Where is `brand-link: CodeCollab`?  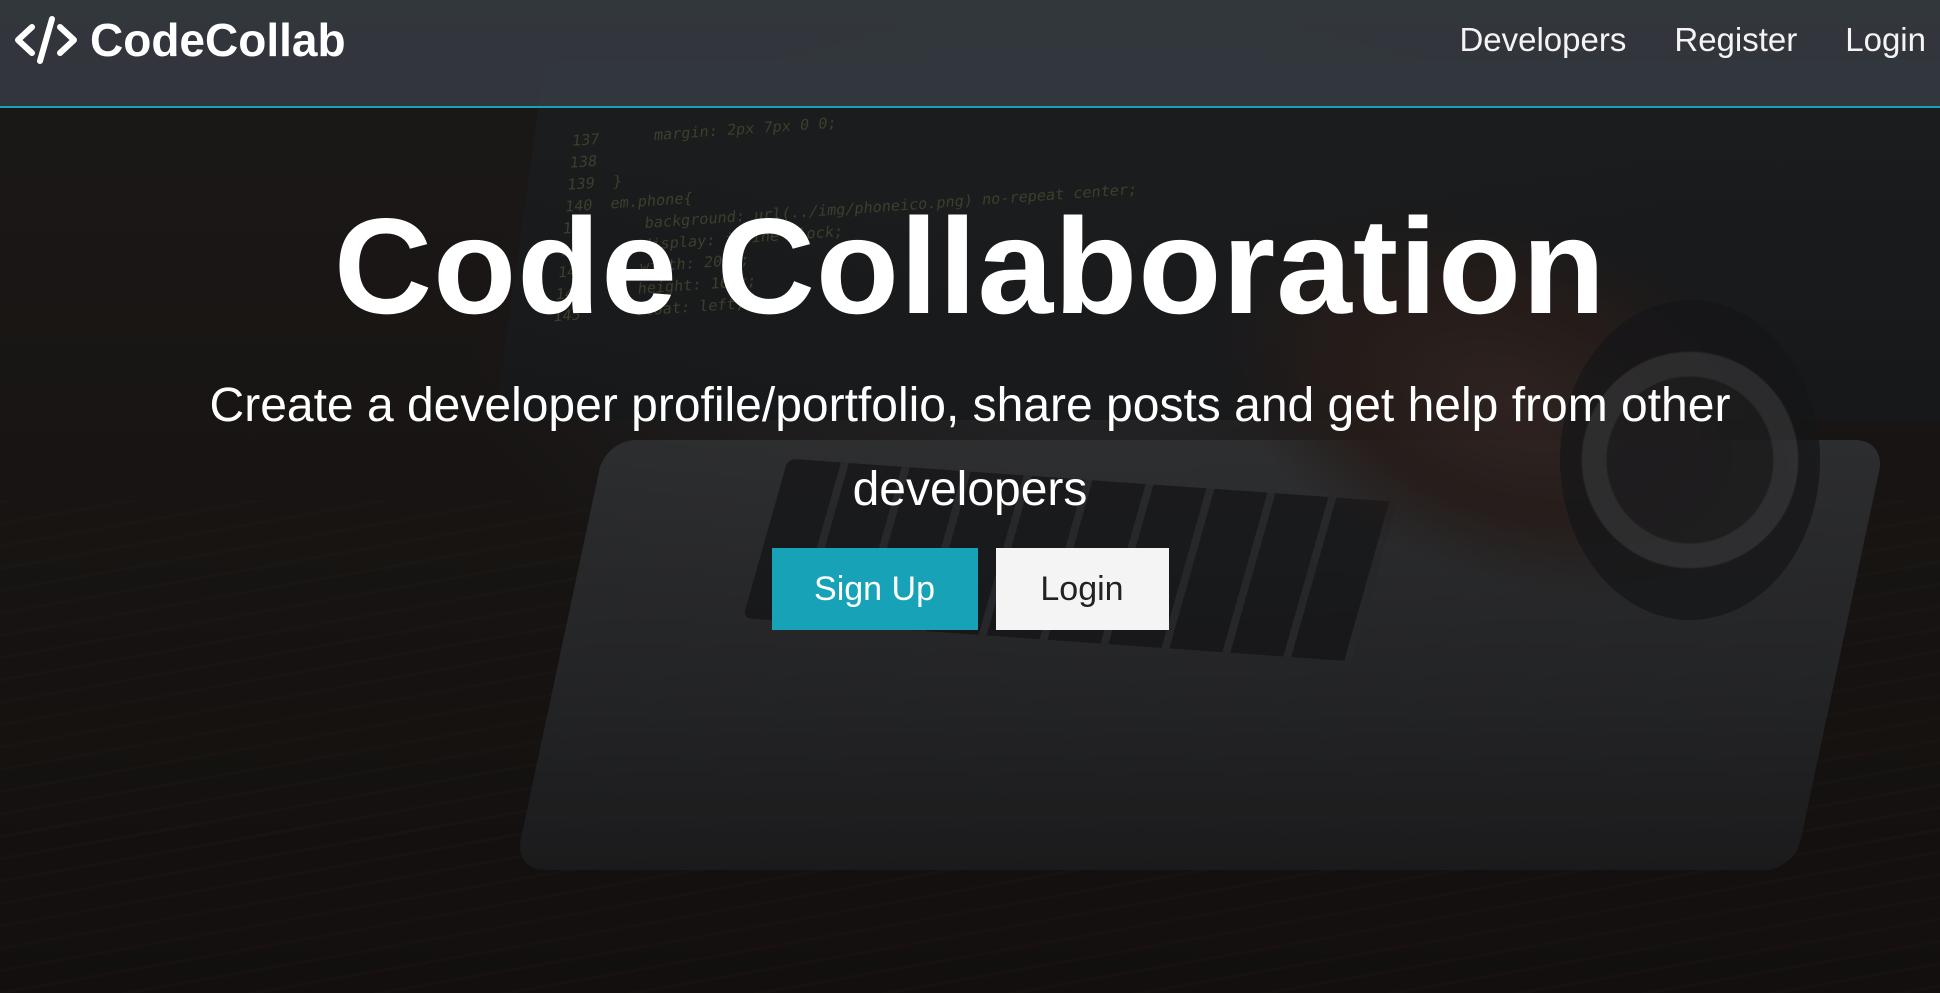
brand-link: CodeCollab is located at coordinates (180, 40).